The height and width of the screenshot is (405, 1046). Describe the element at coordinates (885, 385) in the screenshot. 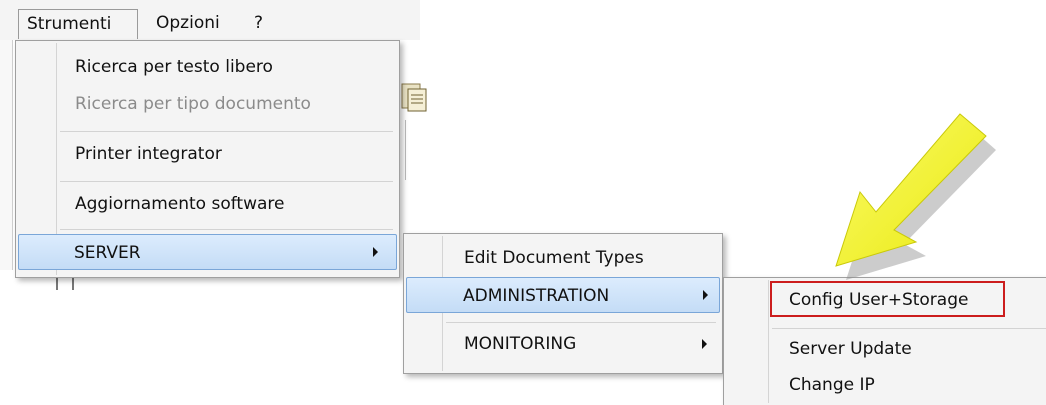

I see `menu-item-change-ip: Change IP` at that location.